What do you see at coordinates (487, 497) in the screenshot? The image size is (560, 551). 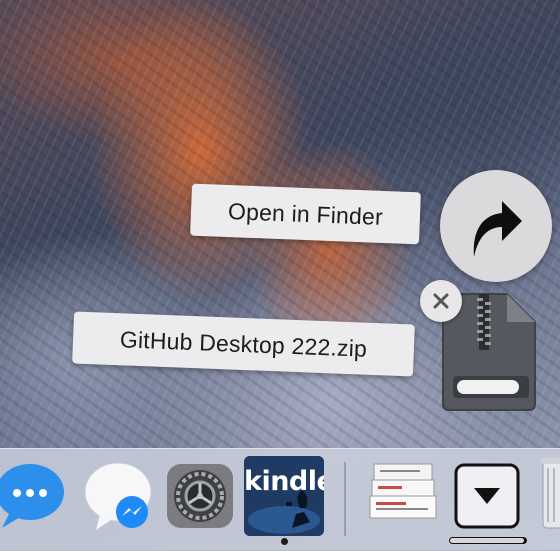 I see `download-arrow-icon` at bounding box center [487, 497].